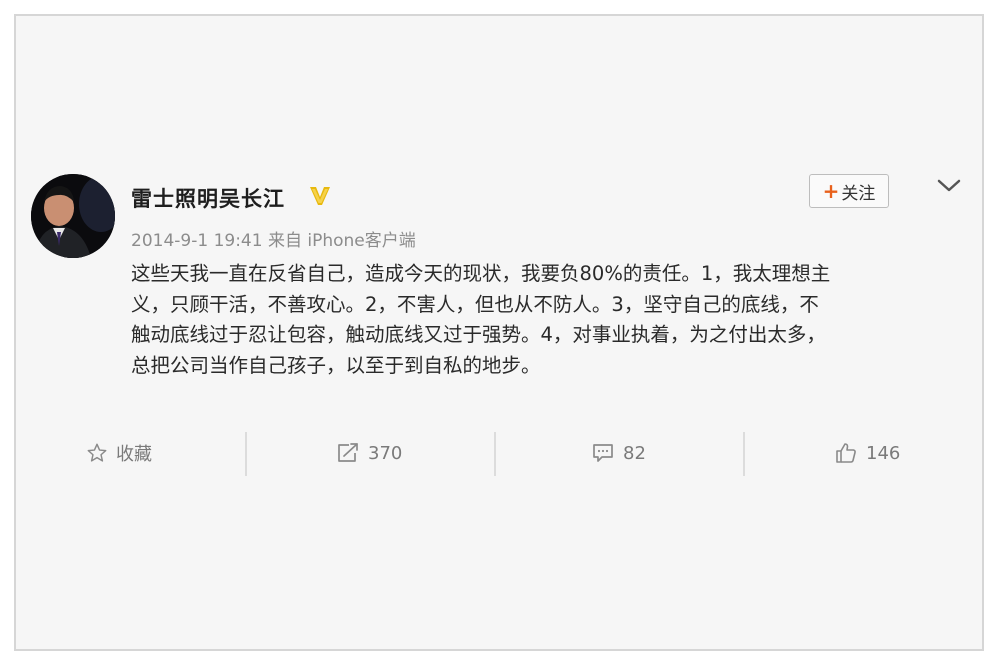 The width and height of the screenshot is (1000, 667). Describe the element at coordinates (134, 454) in the screenshot. I see `favorite-label: 收藏` at that location.